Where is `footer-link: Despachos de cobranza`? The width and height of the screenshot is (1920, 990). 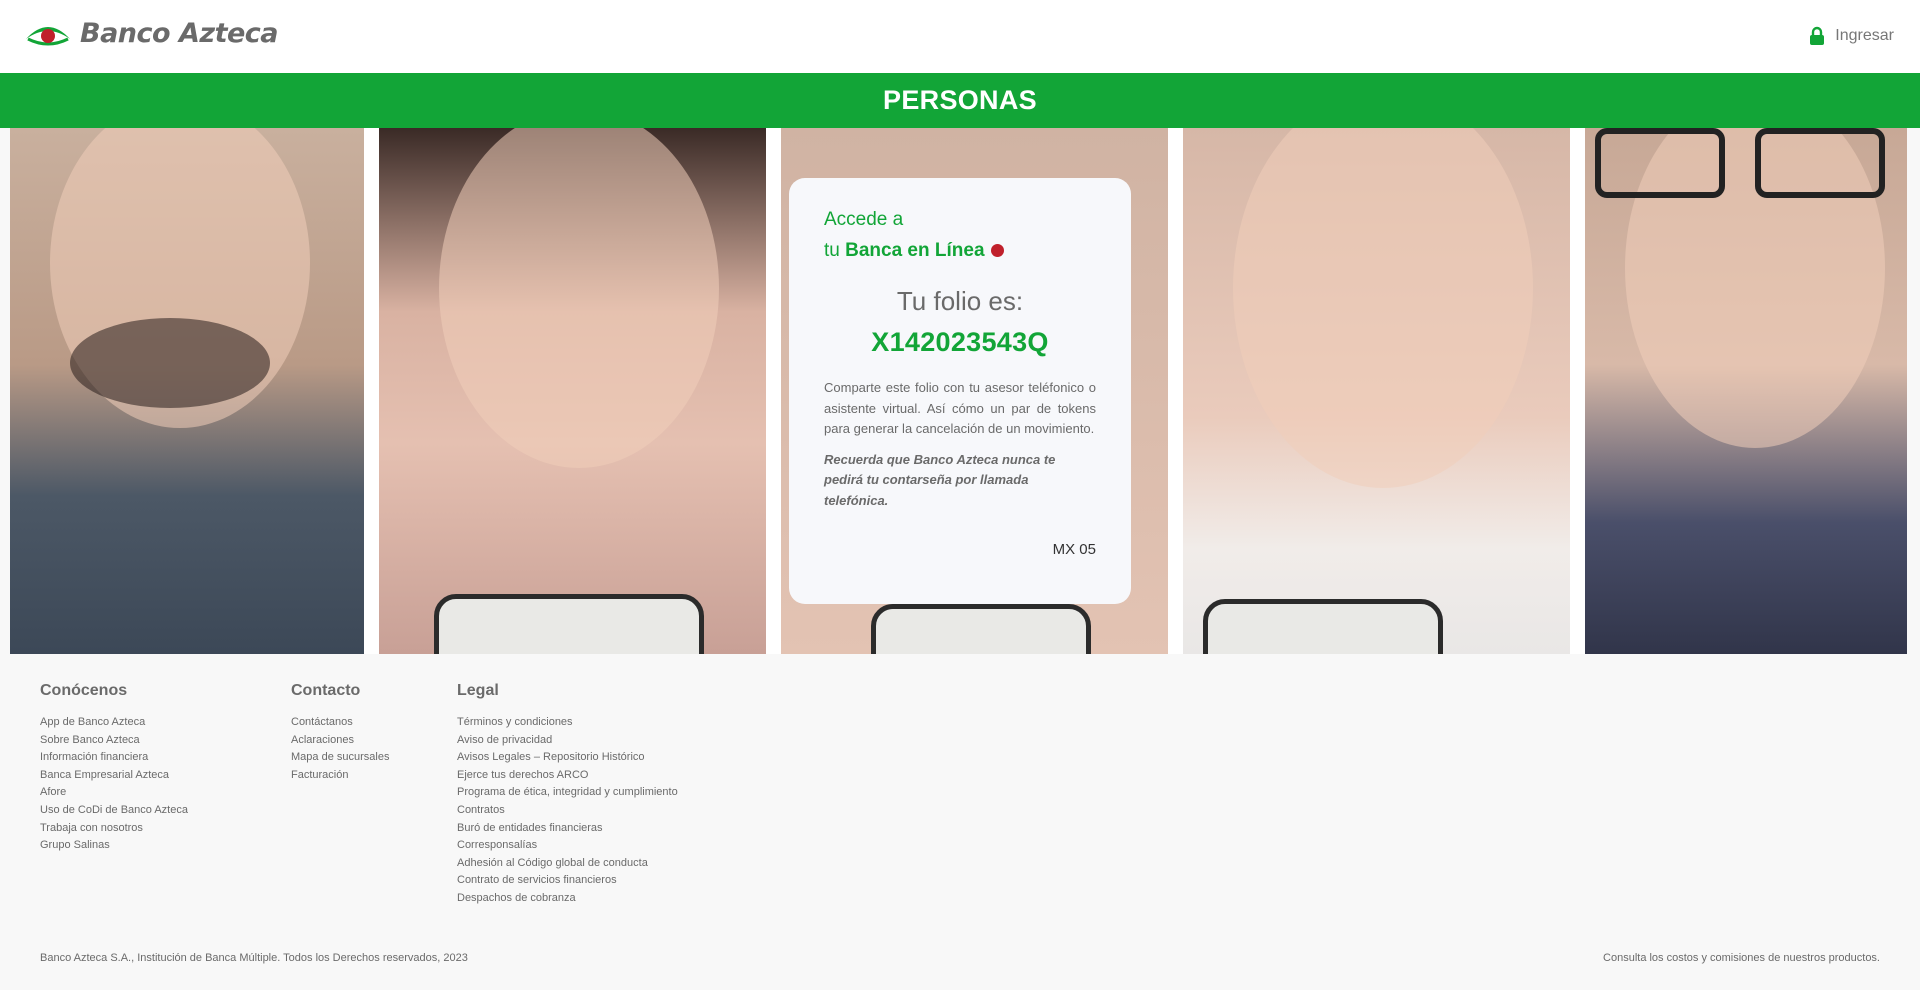 footer-link: Despachos de cobranza is located at coordinates (567, 899).